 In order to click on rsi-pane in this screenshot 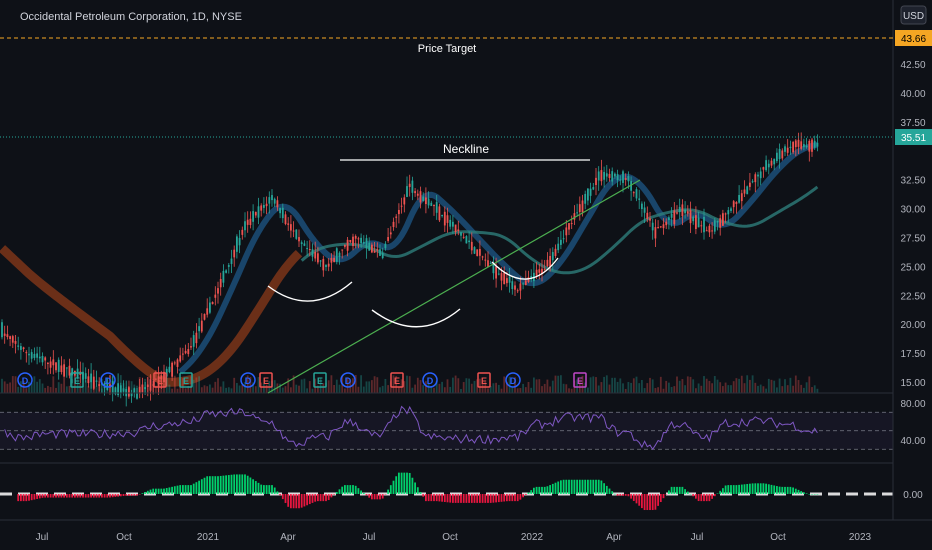, I will do `click(446, 428)`.